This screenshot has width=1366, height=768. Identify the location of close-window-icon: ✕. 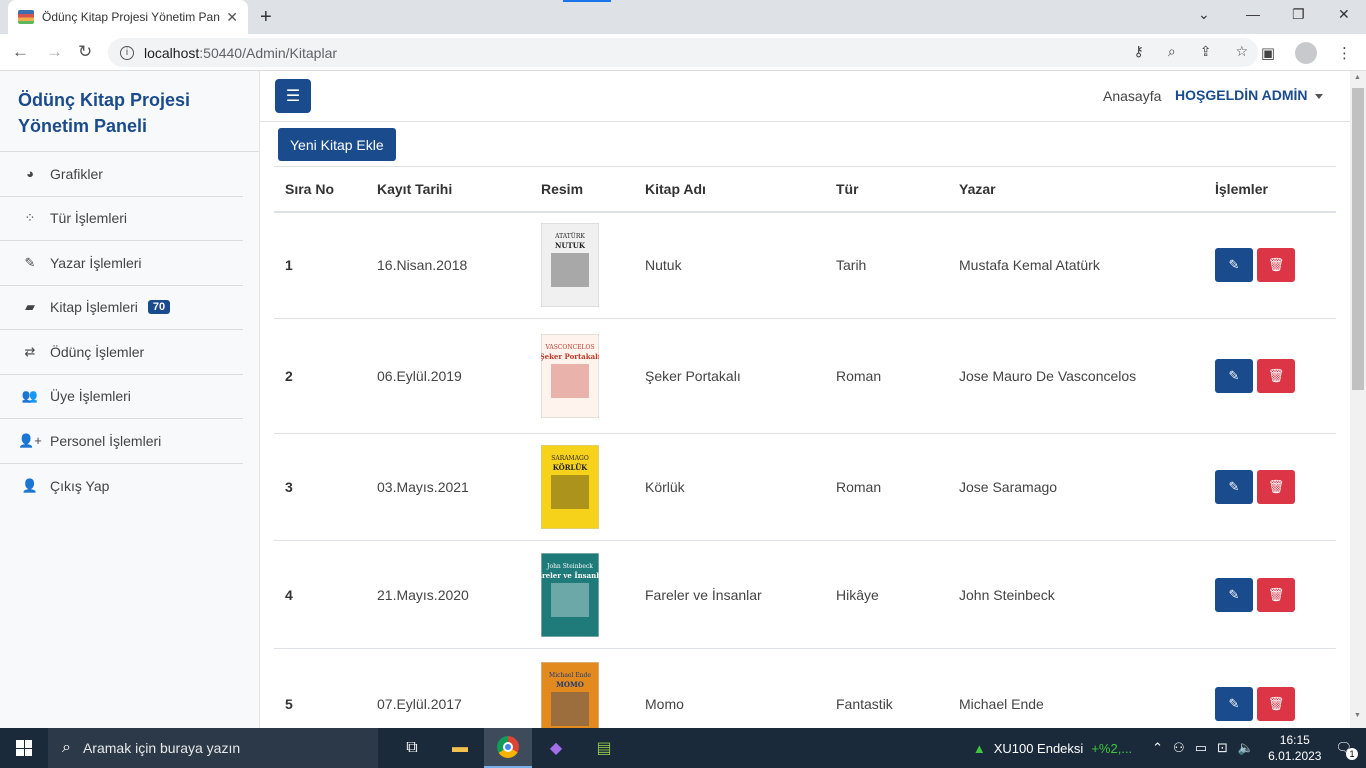
(1344, 14).